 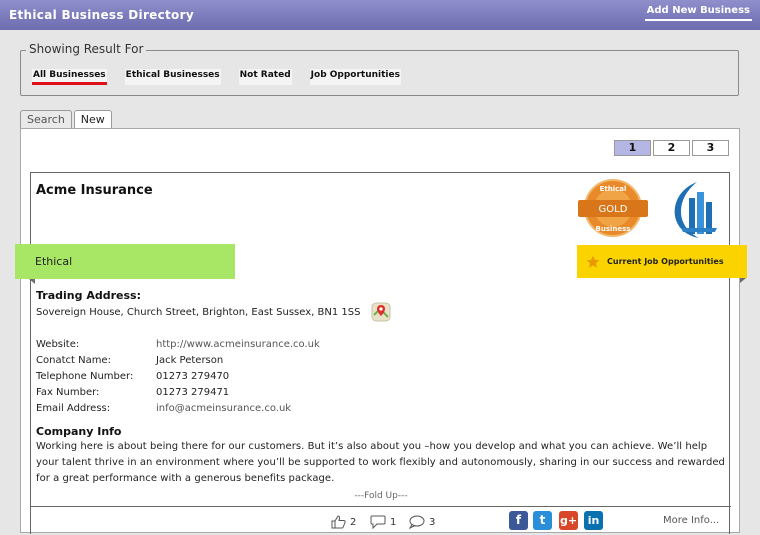 I want to click on comments-stat: 1, so click(x=383, y=522).